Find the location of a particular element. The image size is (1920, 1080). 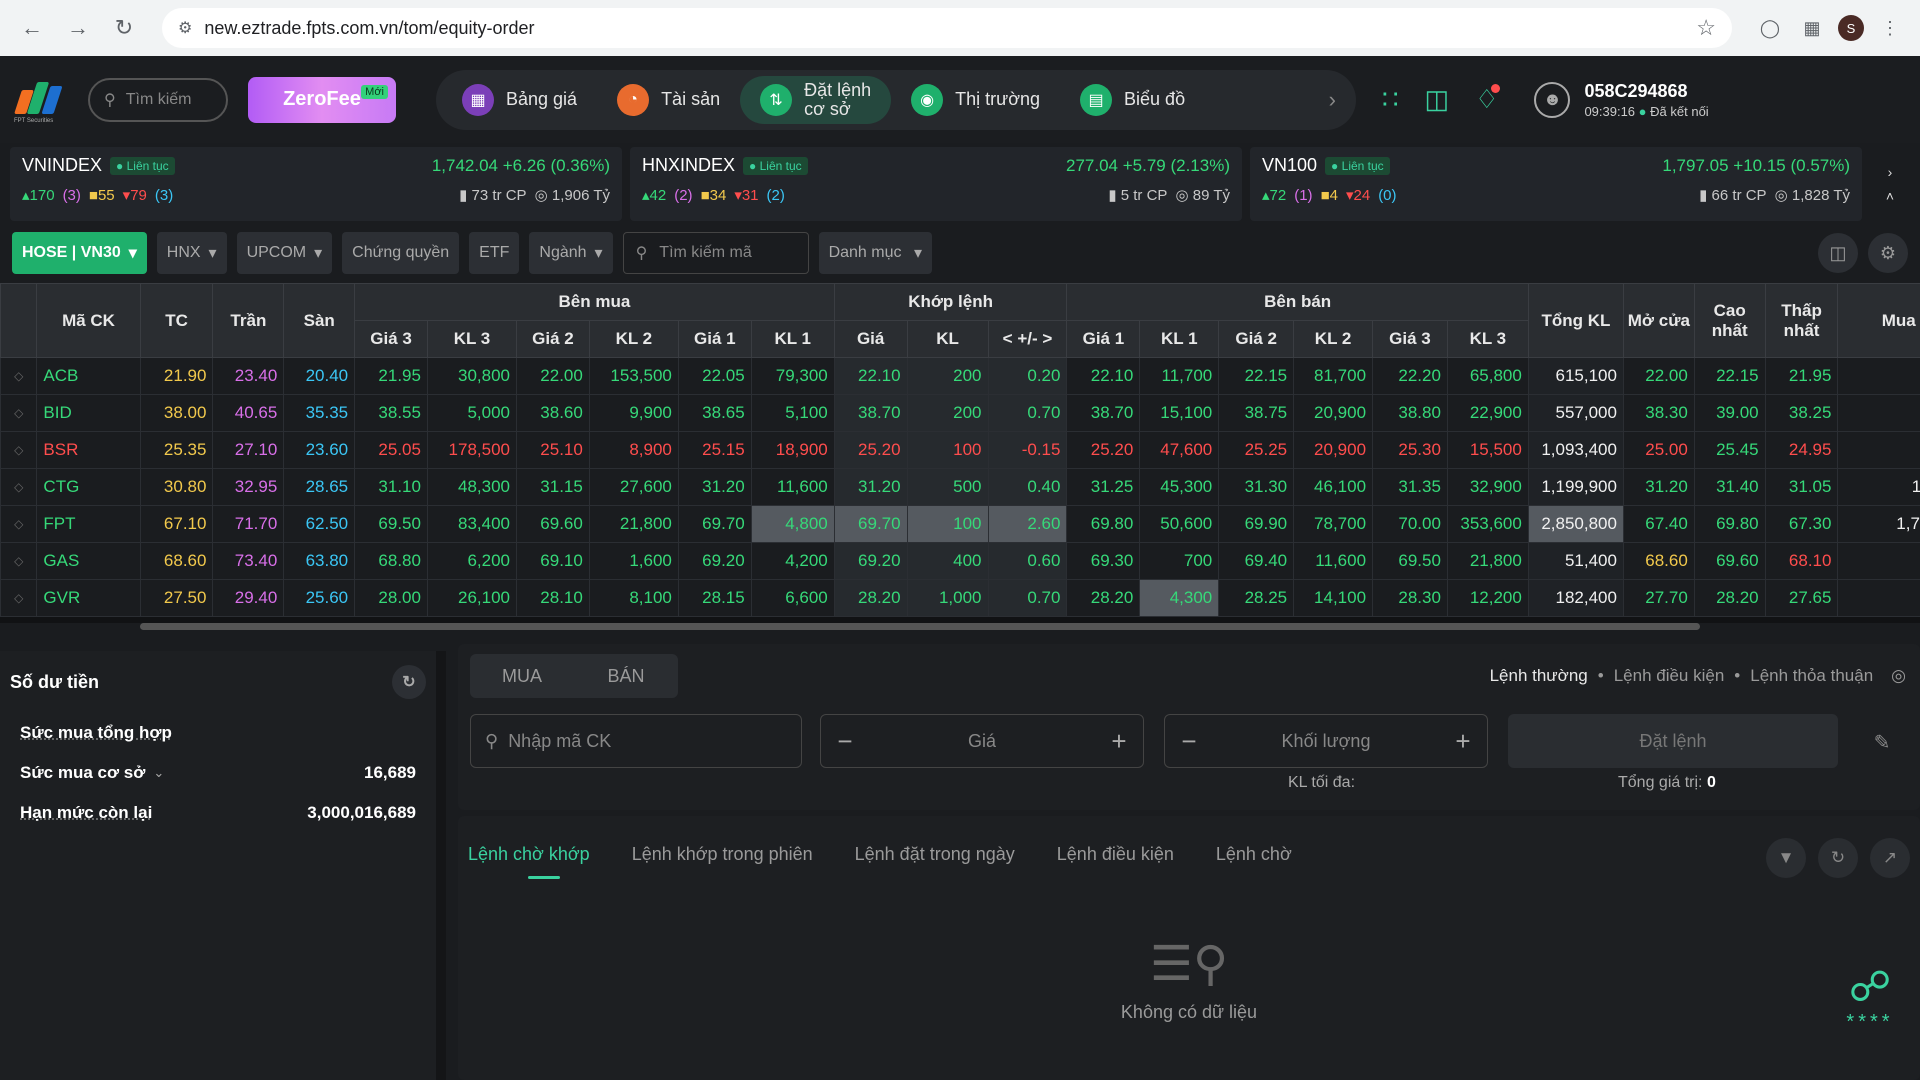

symbol-cell: ACB is located at coordinates (88, 376).